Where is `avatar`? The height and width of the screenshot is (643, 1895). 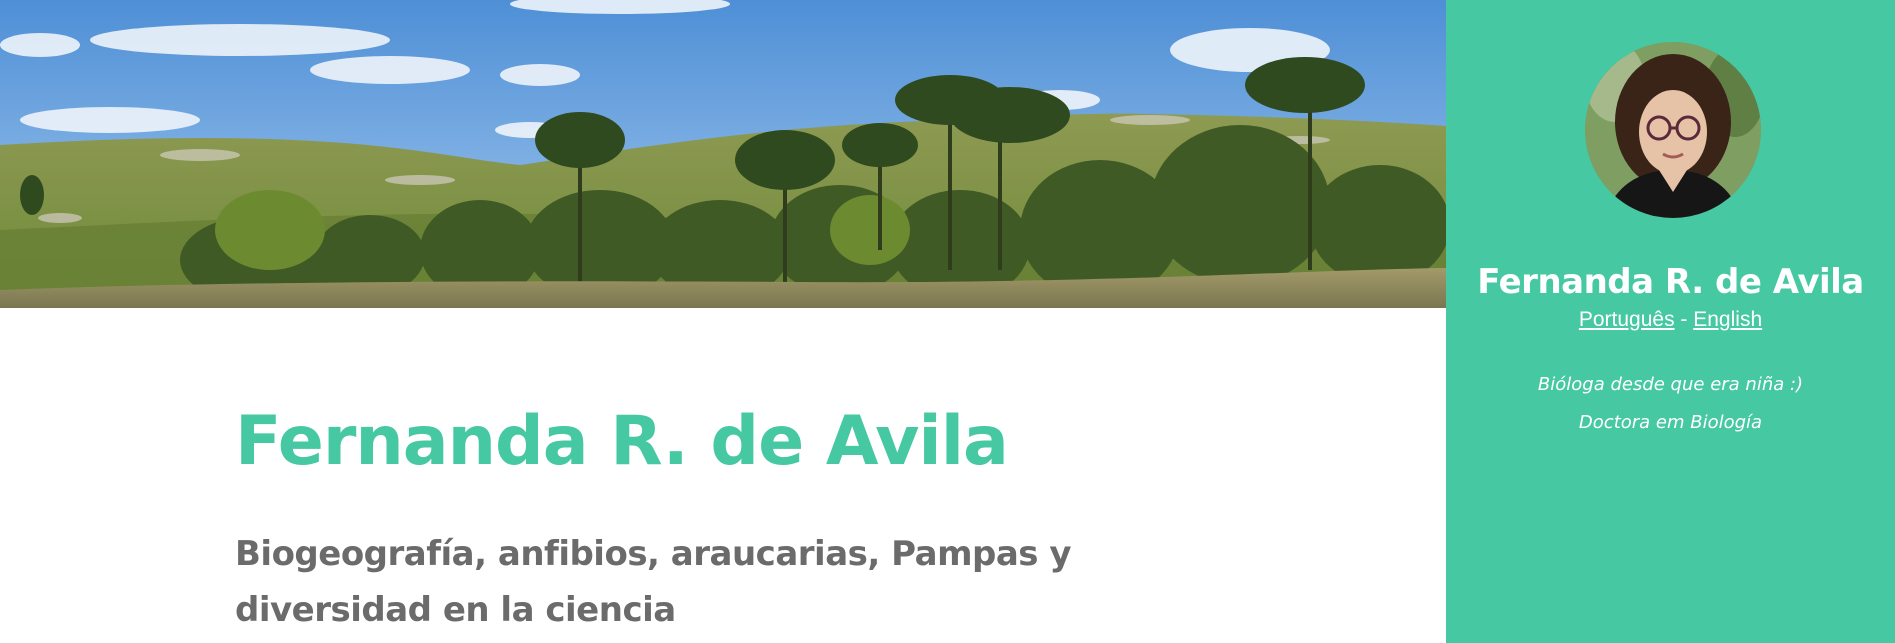
avatar is located at coordinates (1673, 130).